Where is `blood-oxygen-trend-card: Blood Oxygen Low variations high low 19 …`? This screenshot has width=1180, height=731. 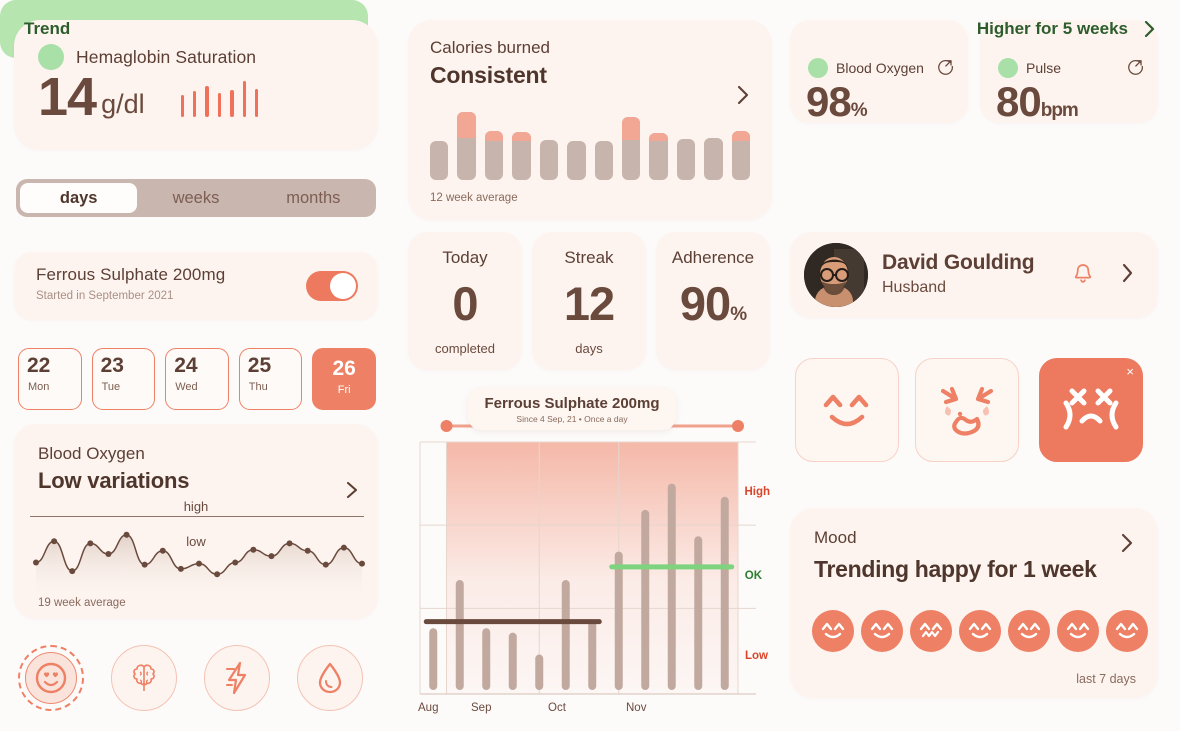
blood-oxygen-trend-card: Blood Oxygen Low variations high low 19 … is located at coordinates (196, 521).